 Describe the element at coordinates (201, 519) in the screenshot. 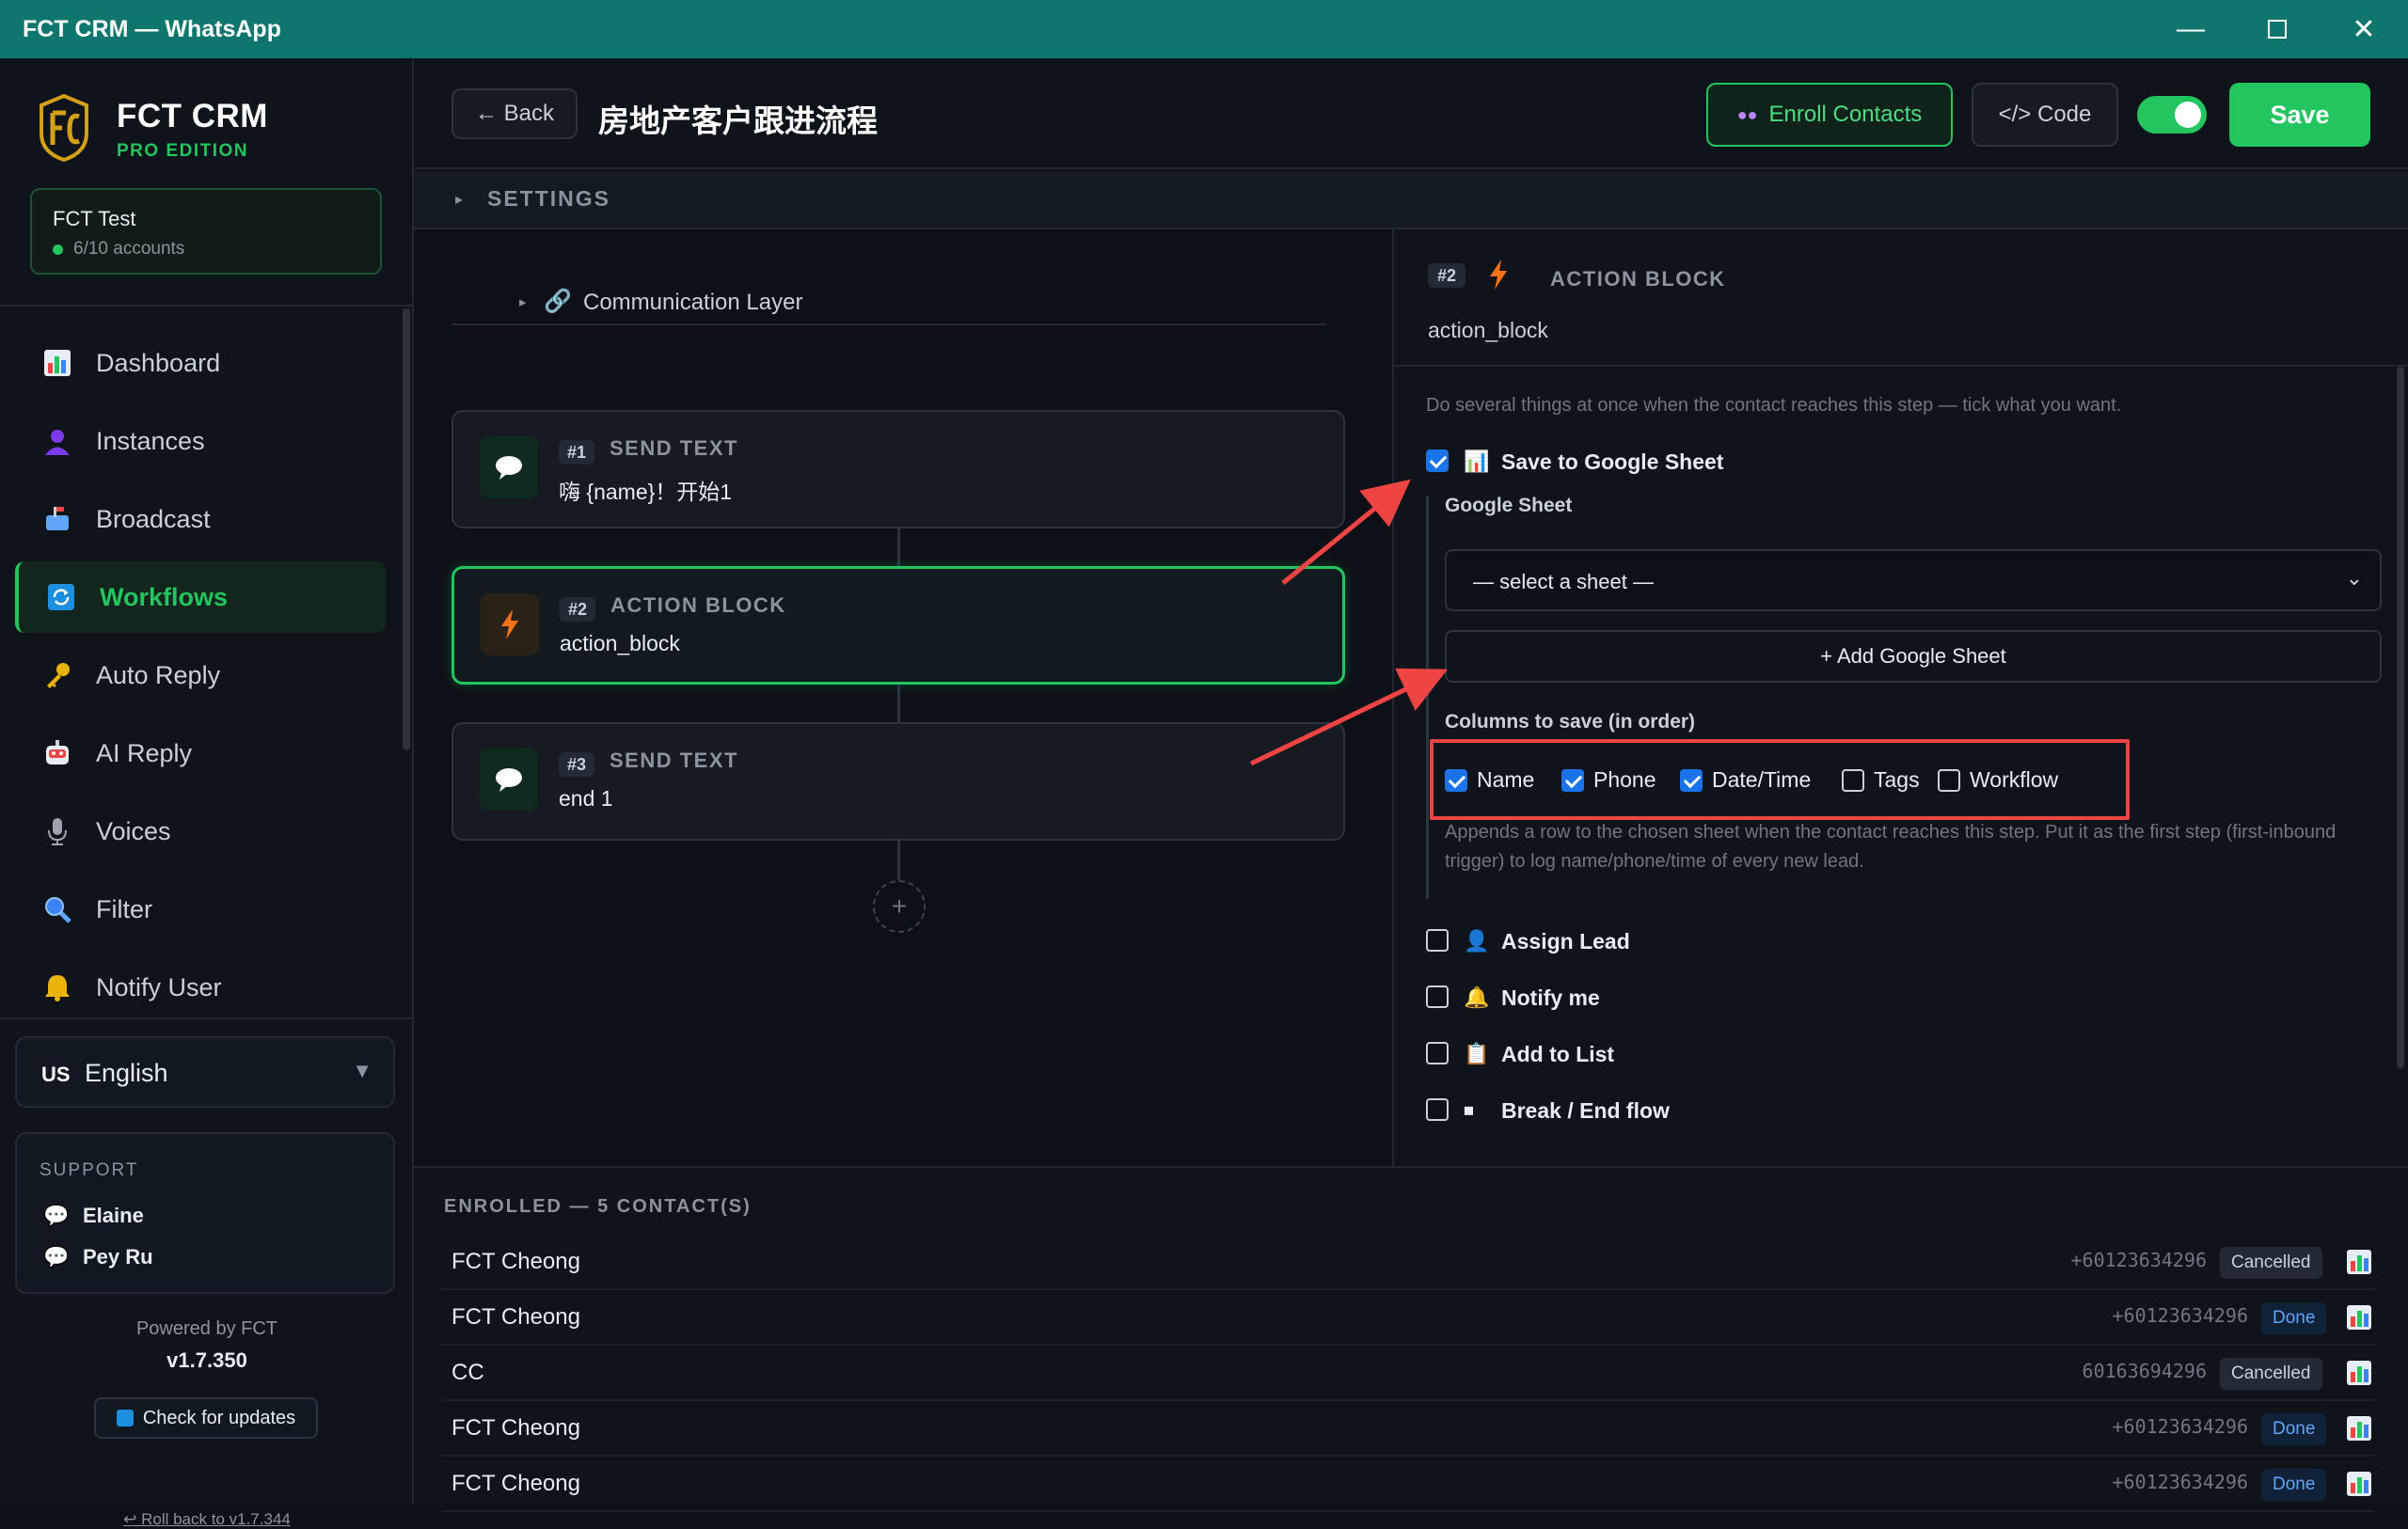

I see `nav-item-broadcast: Broadcast` at that location.